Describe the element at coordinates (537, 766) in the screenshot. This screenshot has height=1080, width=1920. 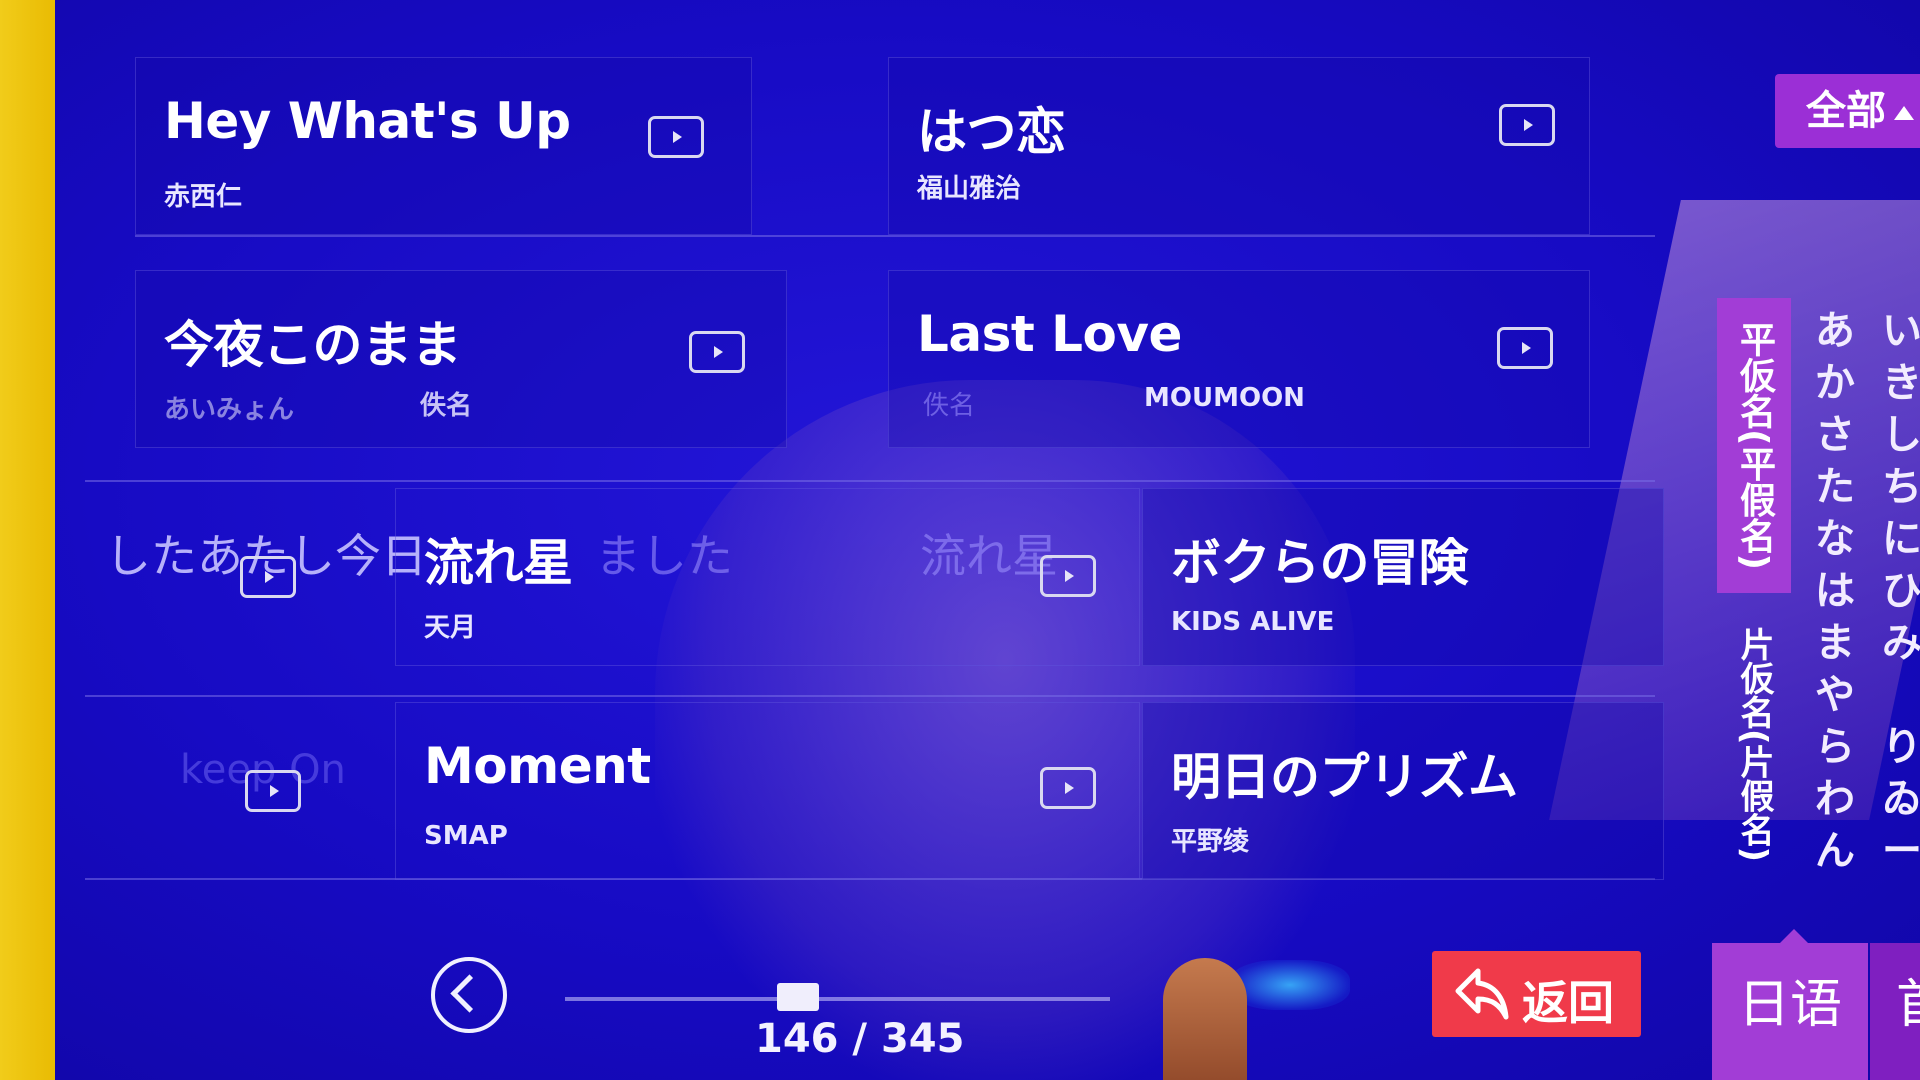
I see `song-title: Moment` at that location.